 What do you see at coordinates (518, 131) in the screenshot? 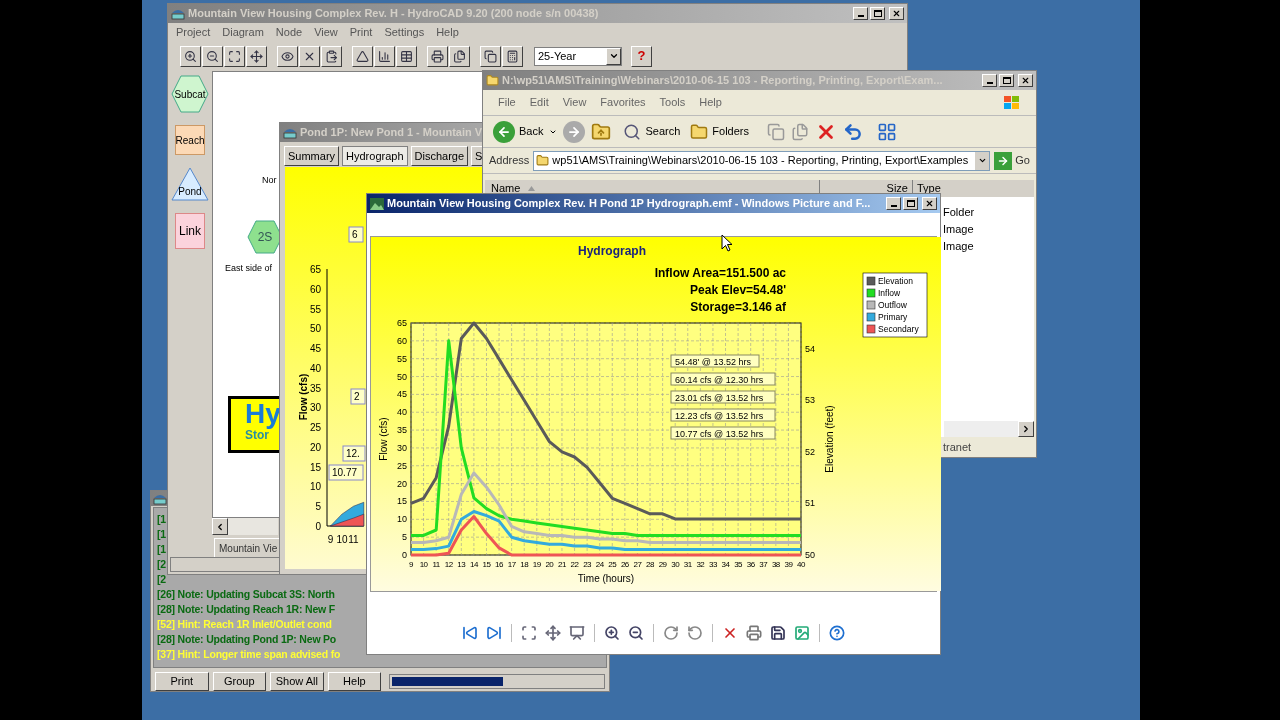
I see `back-button: Back` at bounding box center [518, 131].